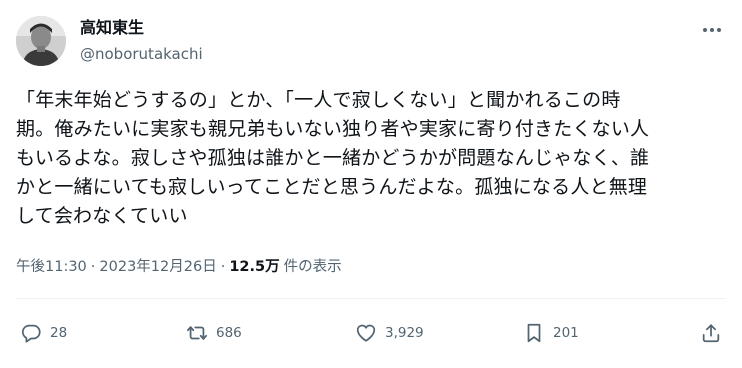 This screenshot has height=368, width=742. Describe the element at coordinates (551, 333) in the screenshot. I see `bookmark-button: 201` at that location.